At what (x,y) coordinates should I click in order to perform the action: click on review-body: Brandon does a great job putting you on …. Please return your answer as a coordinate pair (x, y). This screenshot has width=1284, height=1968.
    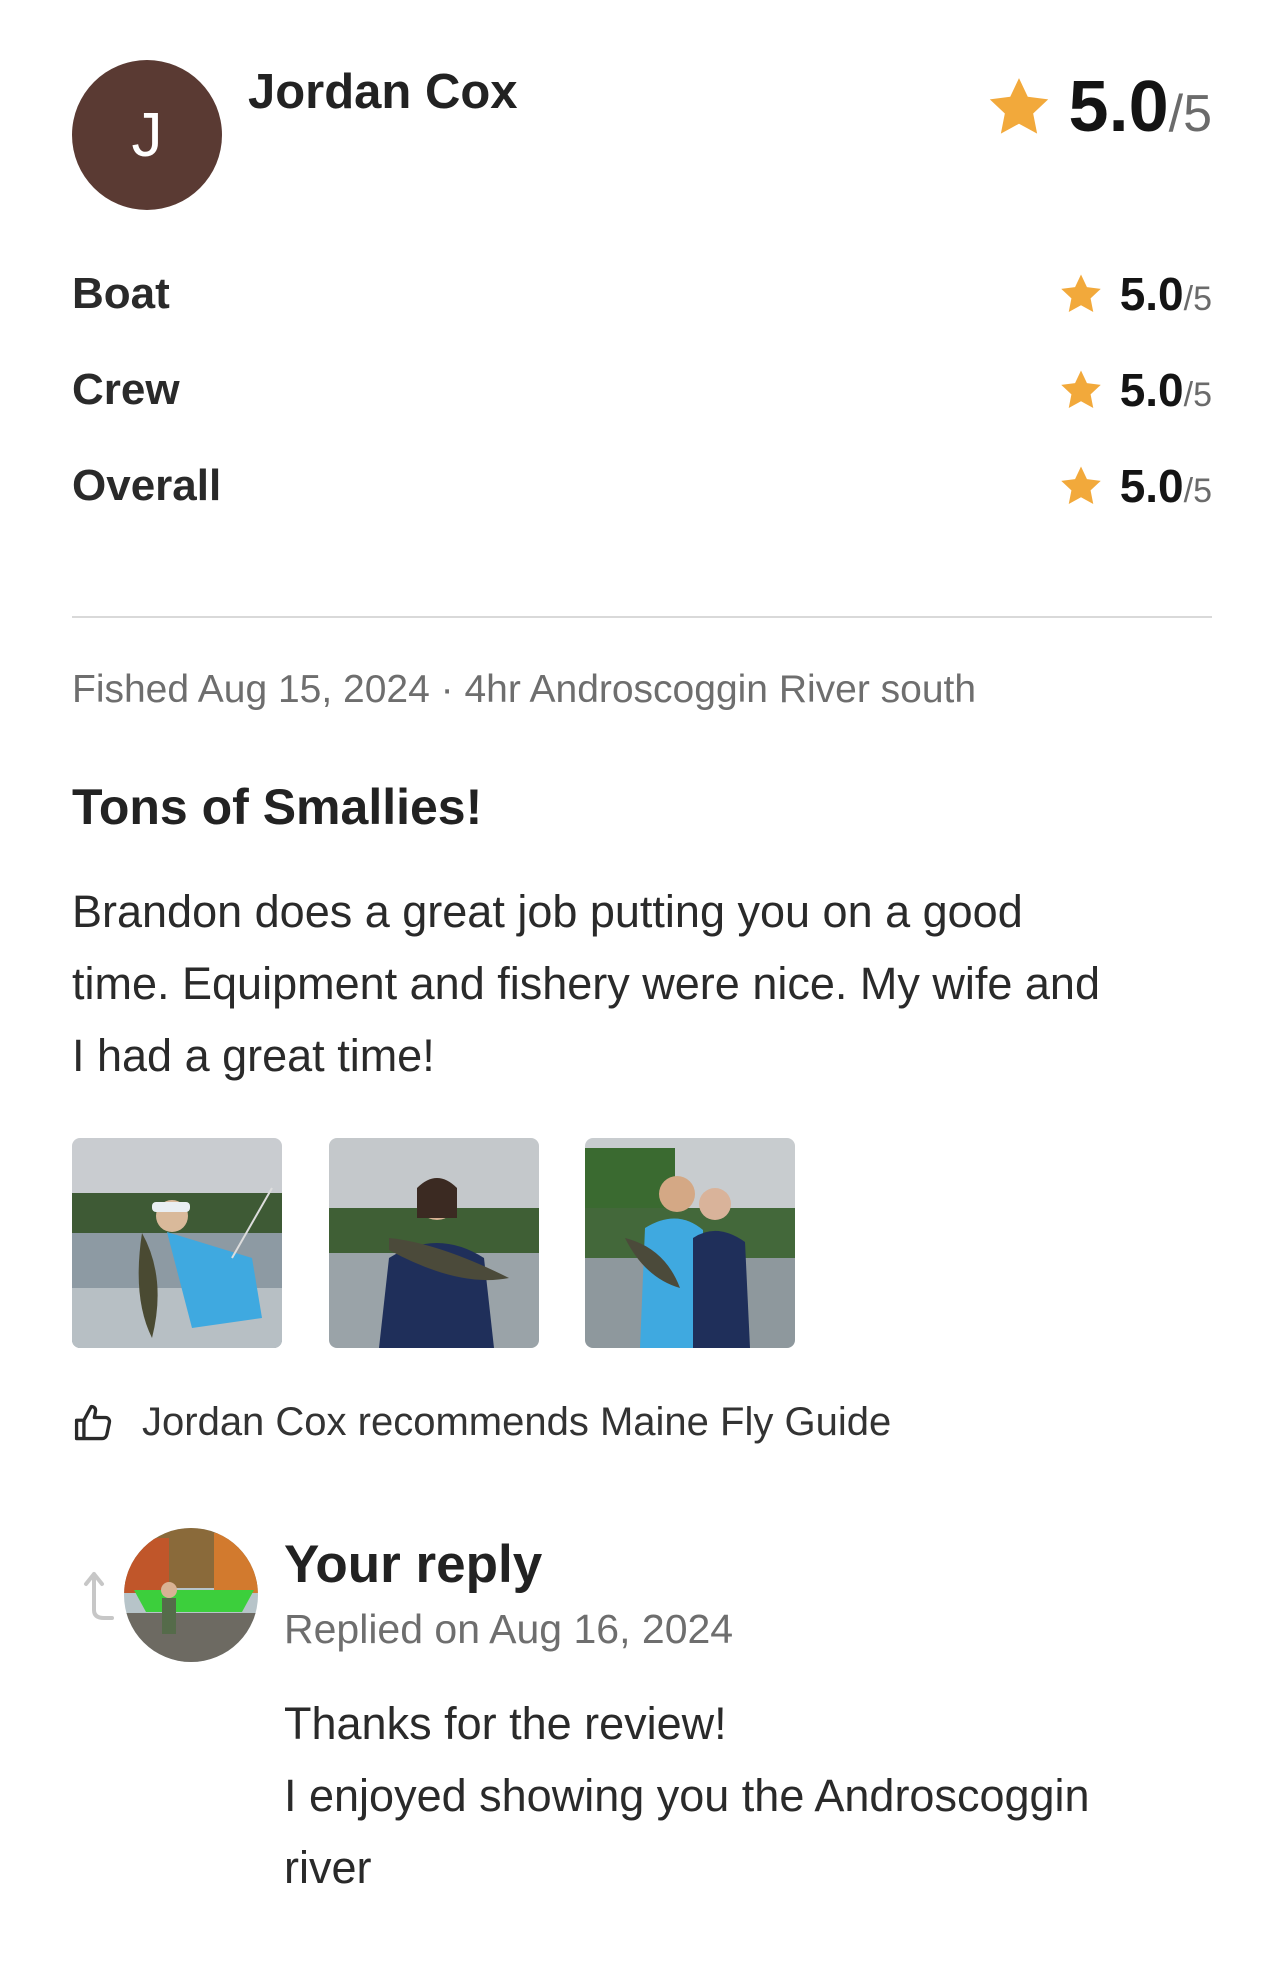
    Looking at the image, I should click on (632, 984).